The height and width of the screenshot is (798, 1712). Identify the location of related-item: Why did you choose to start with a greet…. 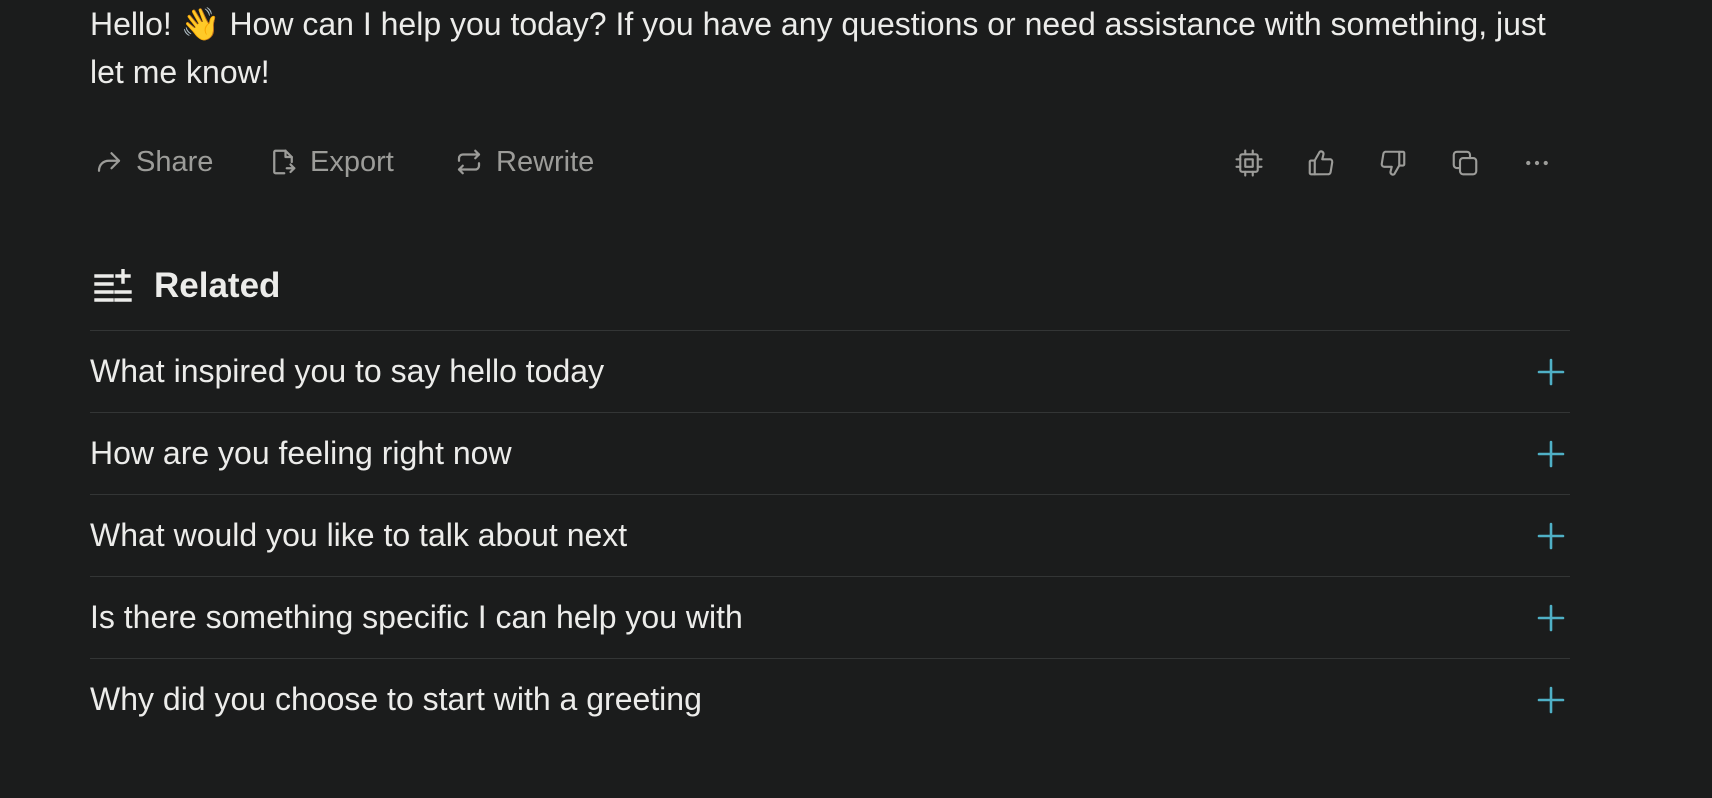
(830, 699).